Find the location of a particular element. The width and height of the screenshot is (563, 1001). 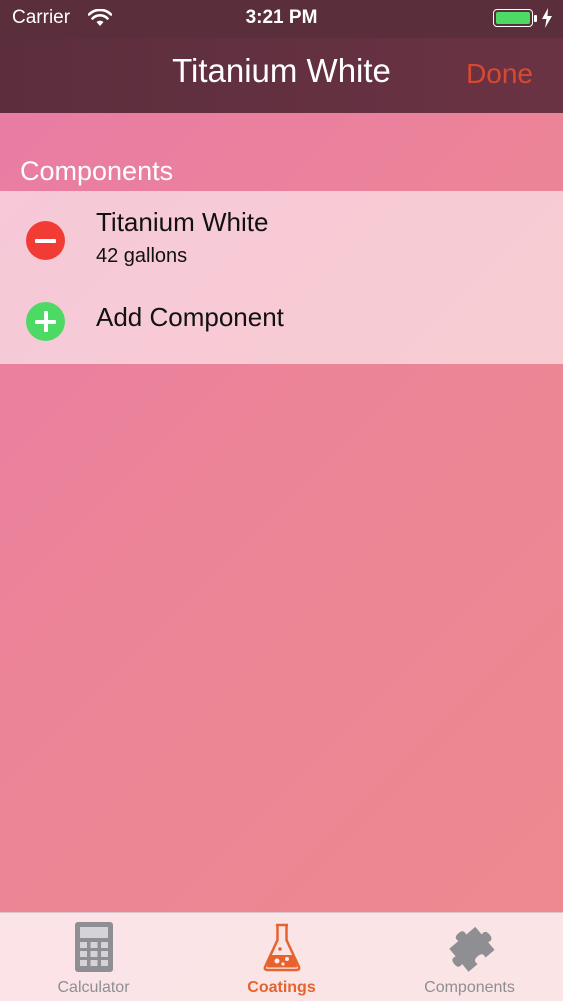

add-component-icon is located at coordinates (45, 321).